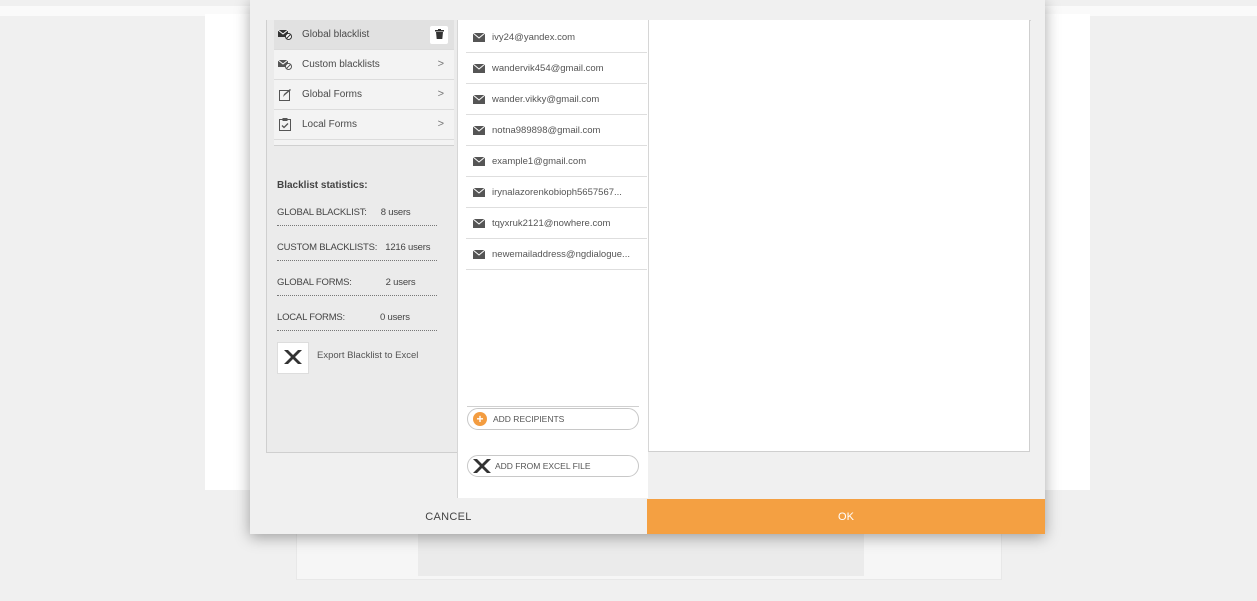 Image resolution: width=1257 pixels, height=601 pixels. I want to click on menu-item-label: Local Forms, so click(330, 124).